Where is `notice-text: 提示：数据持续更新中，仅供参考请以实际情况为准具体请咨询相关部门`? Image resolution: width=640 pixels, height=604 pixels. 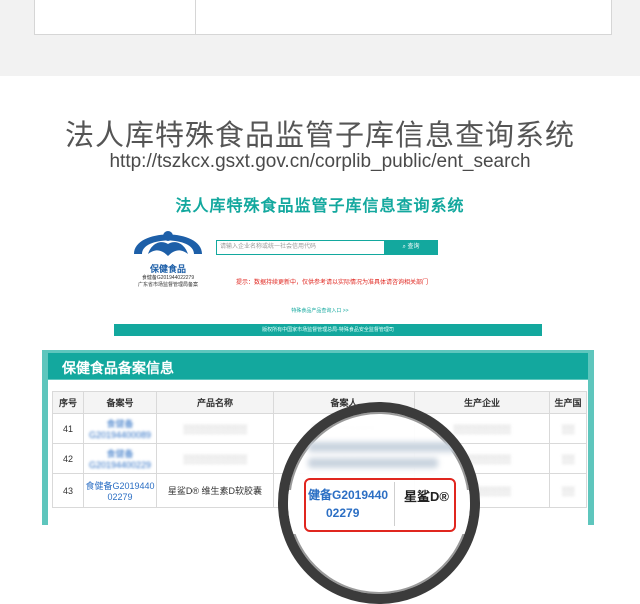 notice-text: 提示：数据持续更新中，仅供参考请以实际情况为准具体请咨询相关部门 is located at coordinates (332, 283).